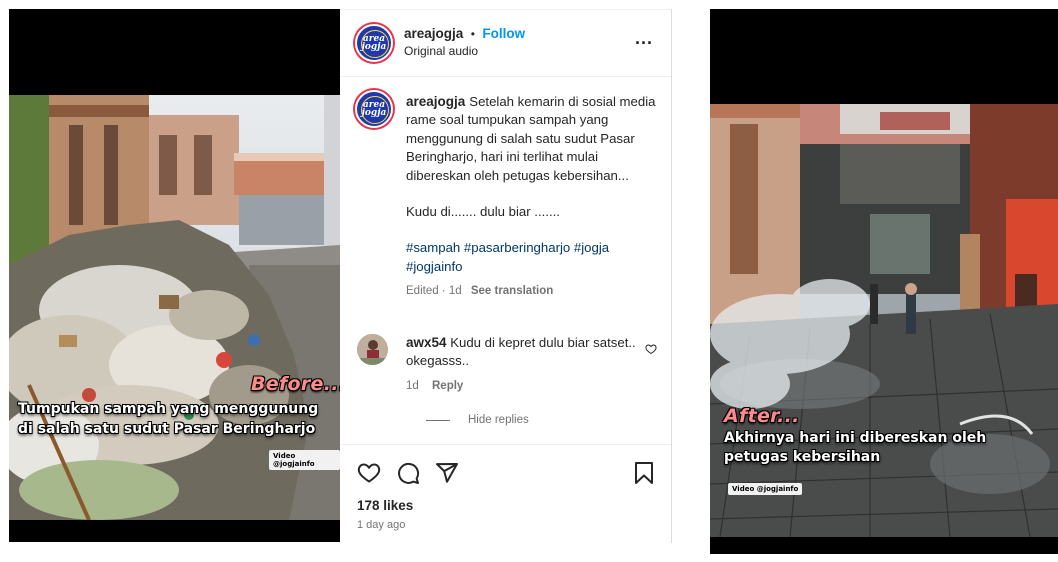  I want to click on bookmark-icon, so click(644, 473).